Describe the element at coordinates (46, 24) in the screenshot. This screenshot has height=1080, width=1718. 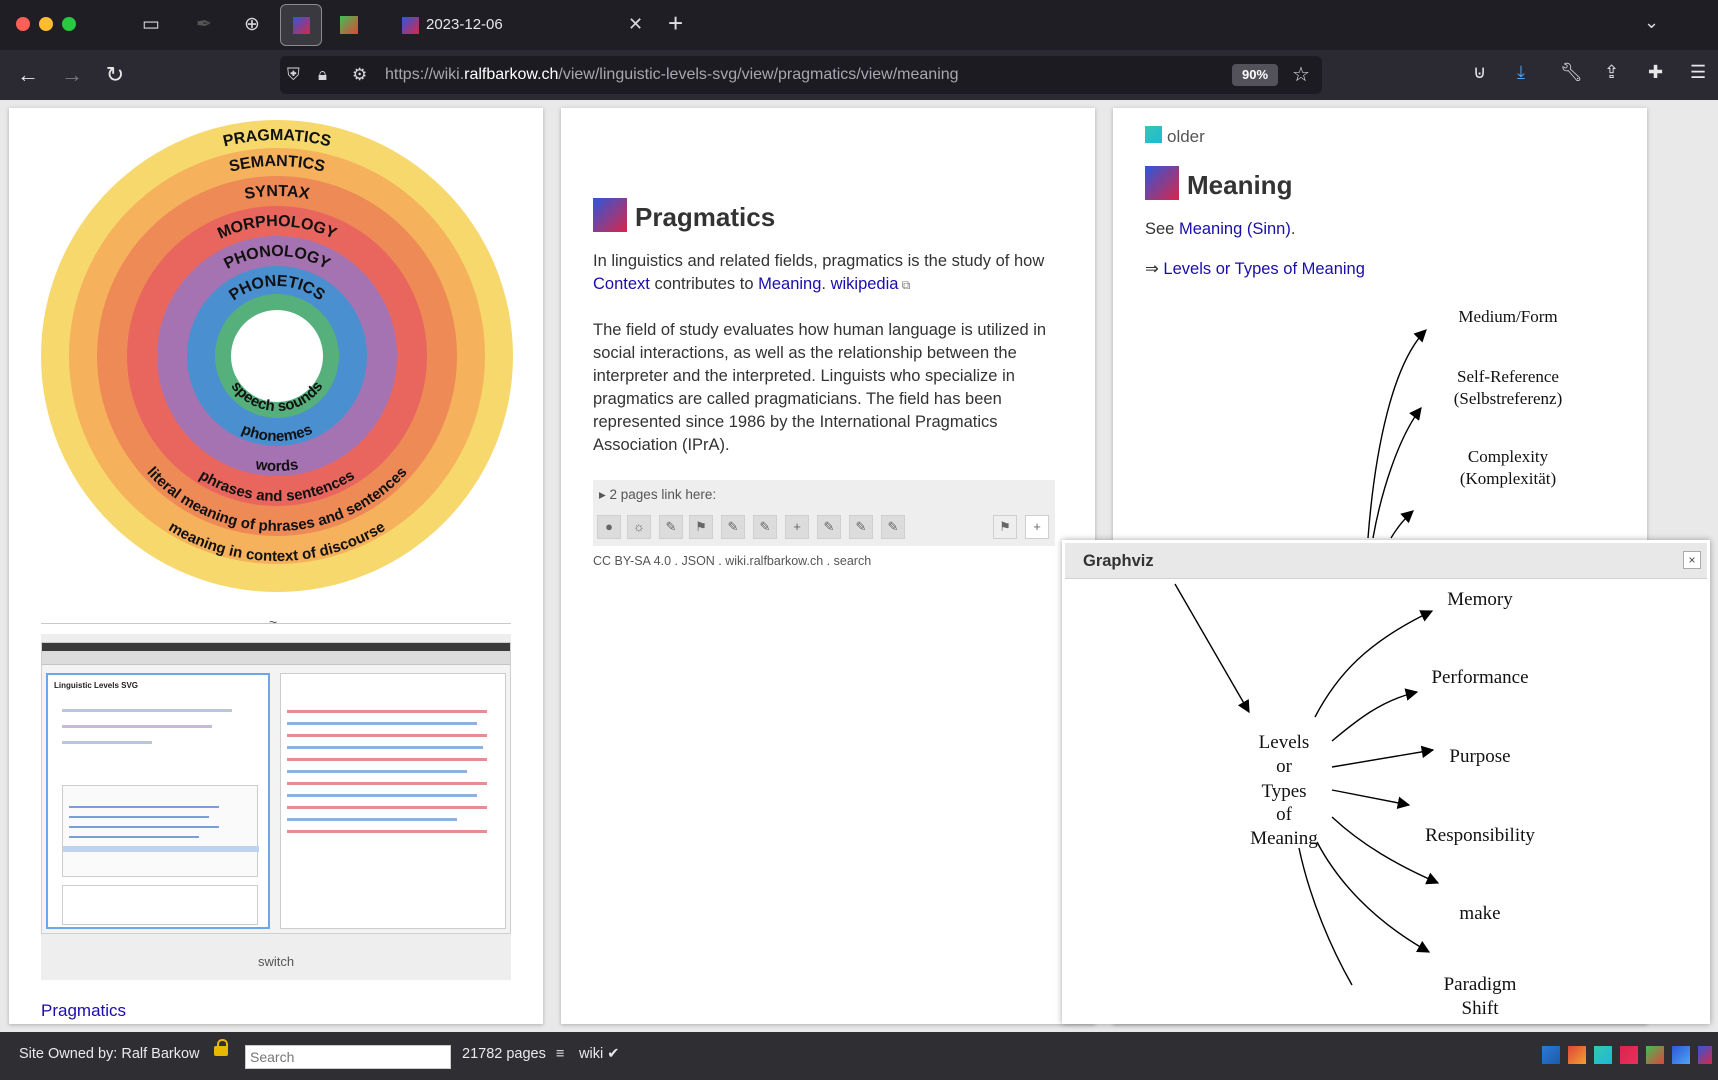
I see `minimize-window-button` at that location.